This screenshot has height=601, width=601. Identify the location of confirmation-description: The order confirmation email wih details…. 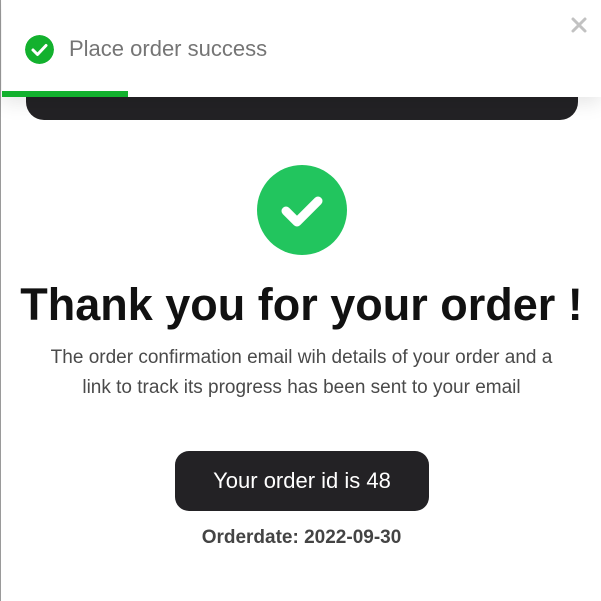
(301, 372).